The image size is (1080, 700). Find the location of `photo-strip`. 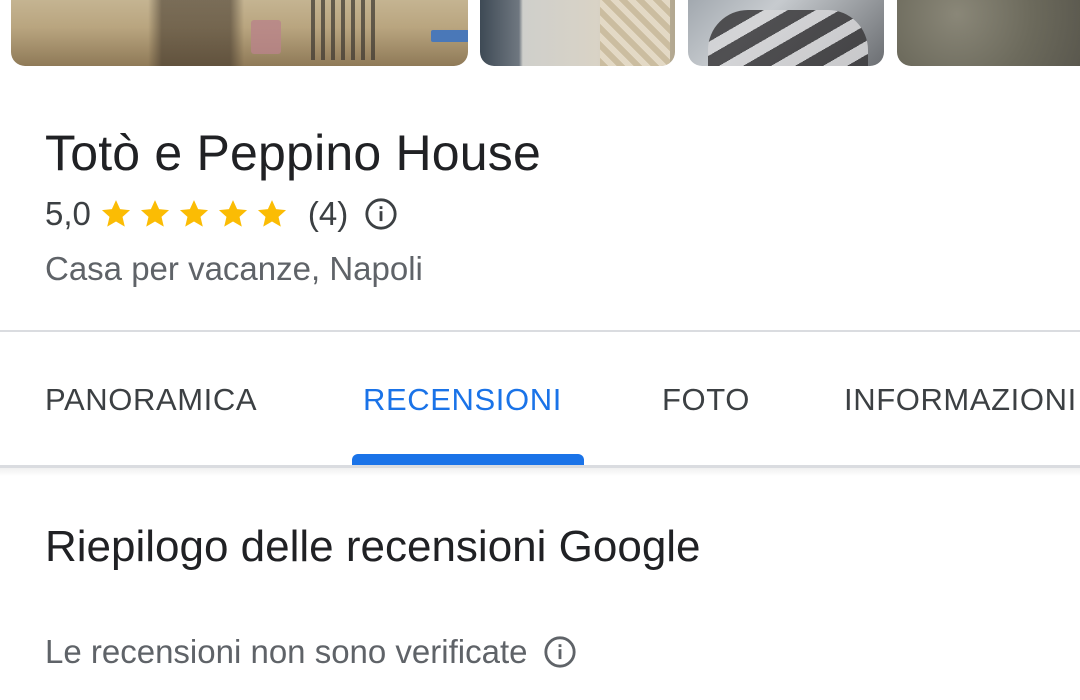

photo-strip is located at coordinates (540, 33).